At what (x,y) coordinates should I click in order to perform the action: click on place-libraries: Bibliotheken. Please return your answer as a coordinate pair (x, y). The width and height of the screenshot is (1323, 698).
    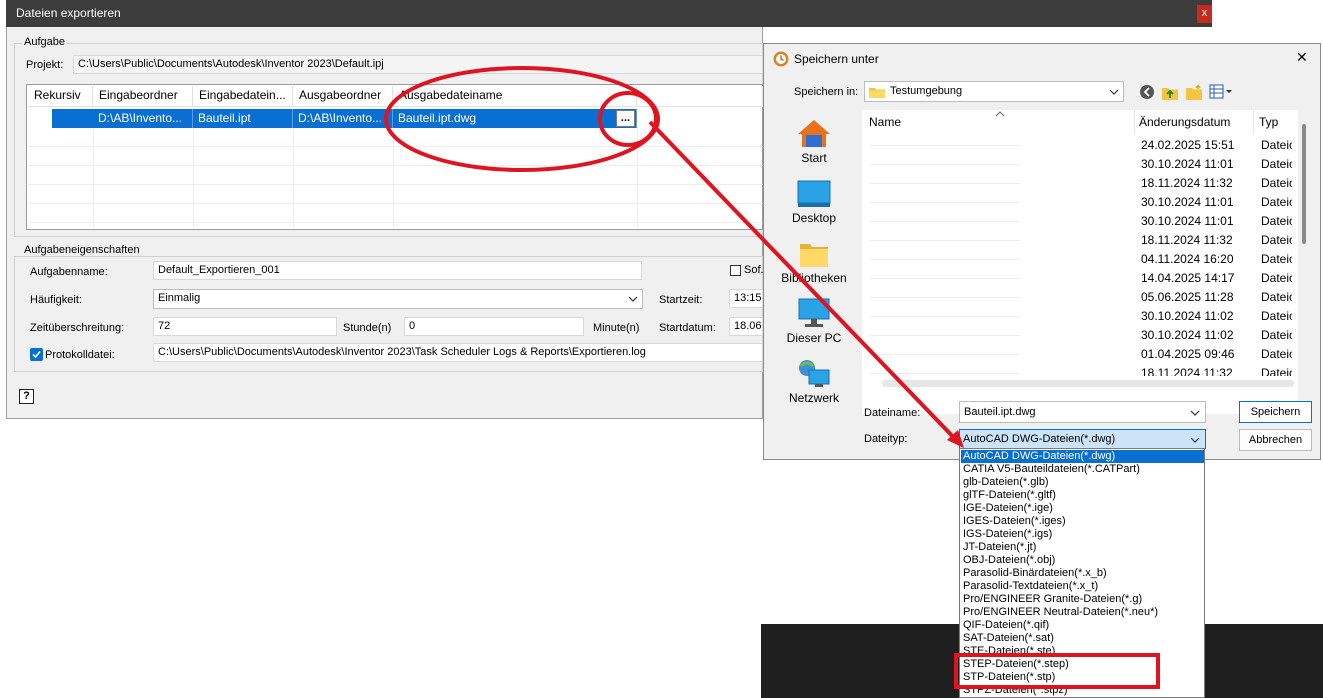
    Looking at the image, I should click on (814, 262).